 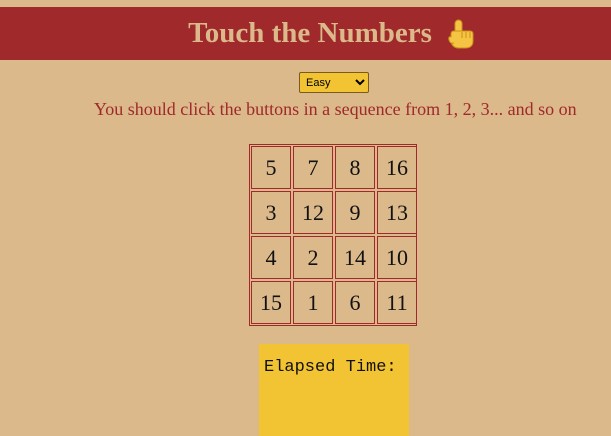 I want to click on number-board: 5 7 8 16 3 12 9 13 4 2 14 10 15 1 6 11, so click(x=333, y=235).